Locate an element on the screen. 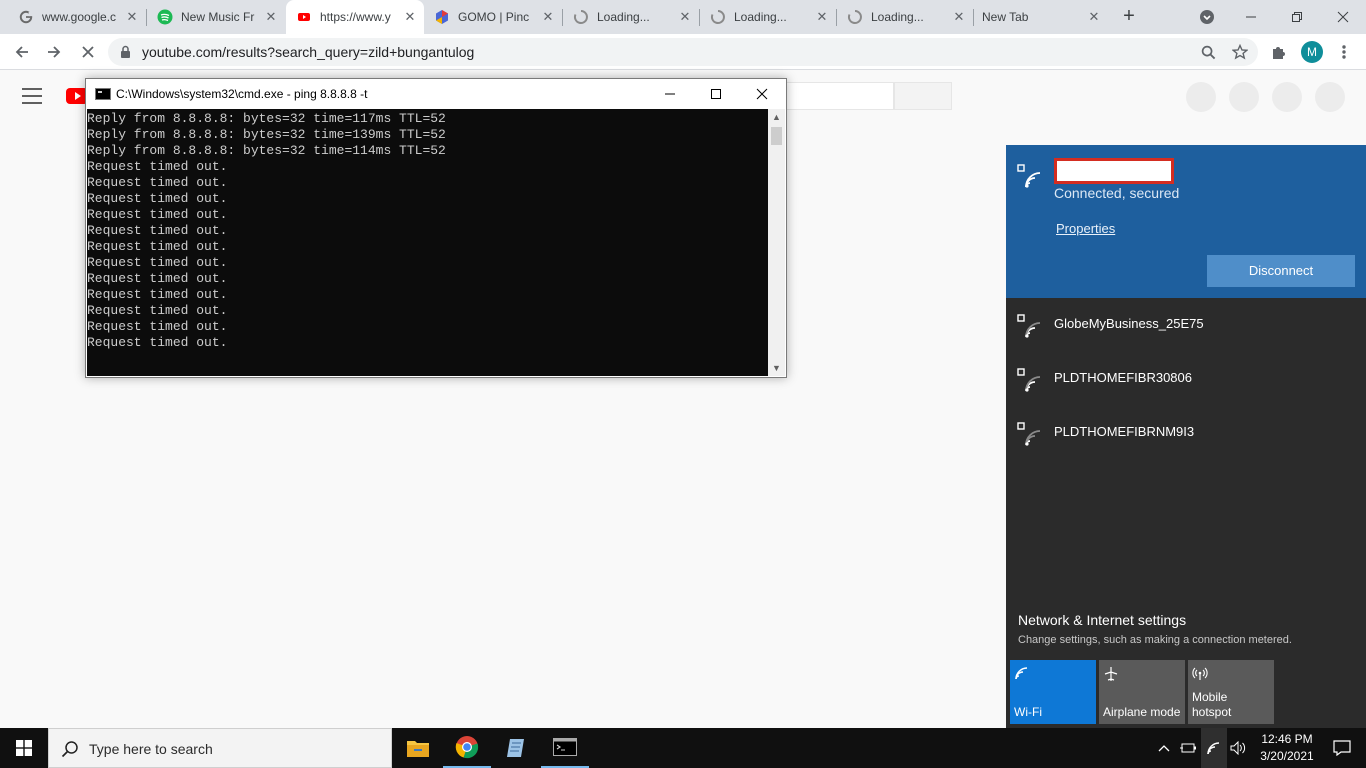  clock-time: 12:46 PM is located at coordinates (1287, 739).